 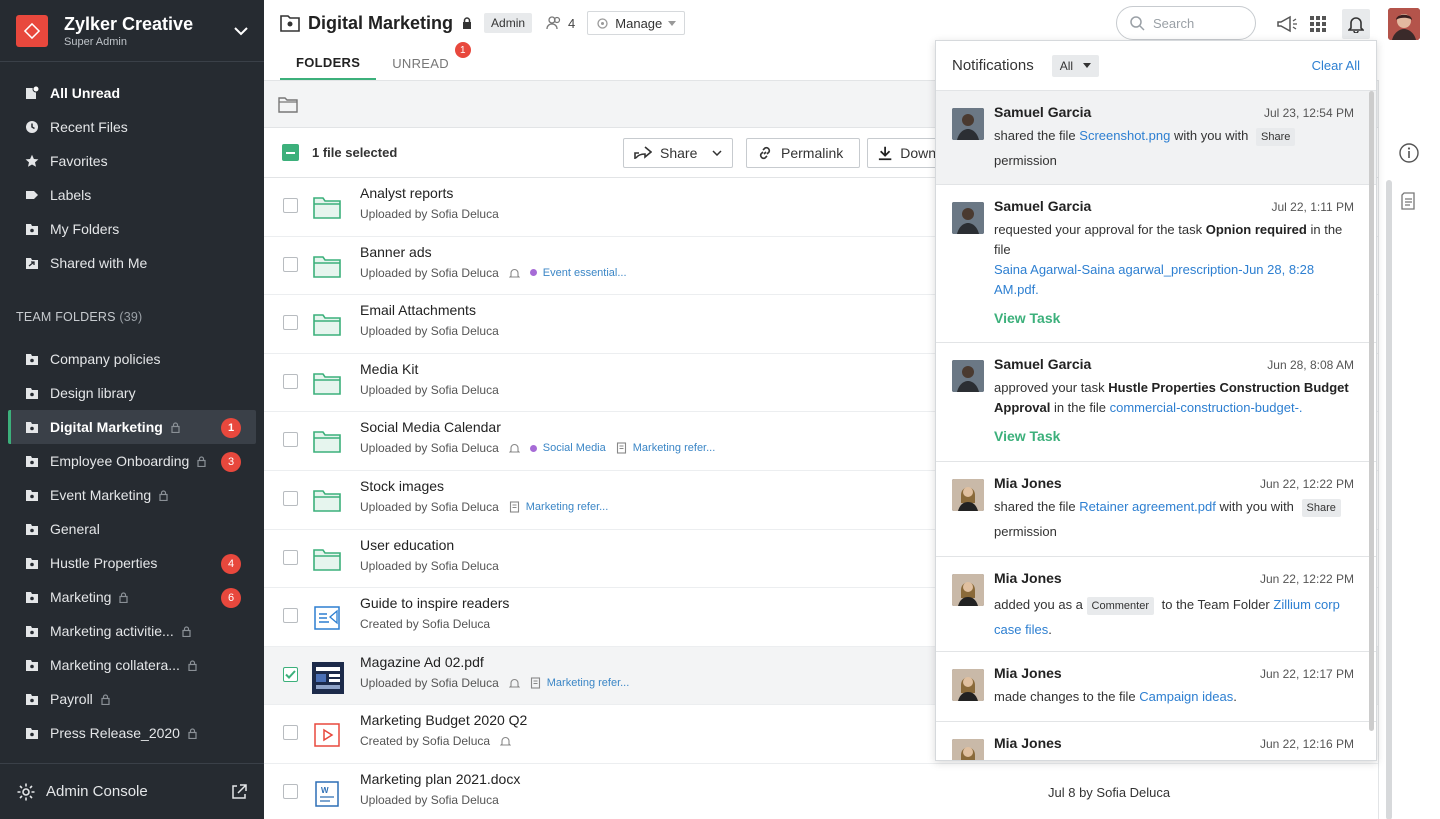 What do you see at coordinates (105, 699) in the screenshot?
I see `lock-icon` at bounding box center [105, 699].